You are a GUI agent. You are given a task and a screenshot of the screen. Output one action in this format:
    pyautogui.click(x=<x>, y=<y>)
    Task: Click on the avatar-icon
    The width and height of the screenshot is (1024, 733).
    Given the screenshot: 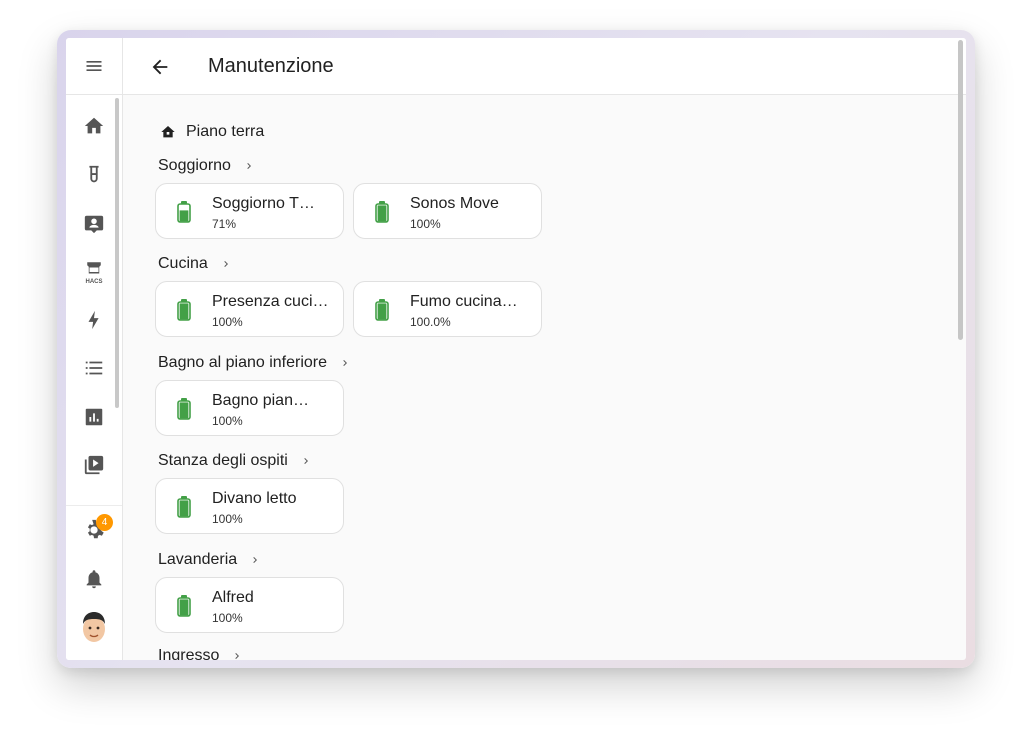 What is the action you would take?
    pyautogui.click(x=94, y=627)
    